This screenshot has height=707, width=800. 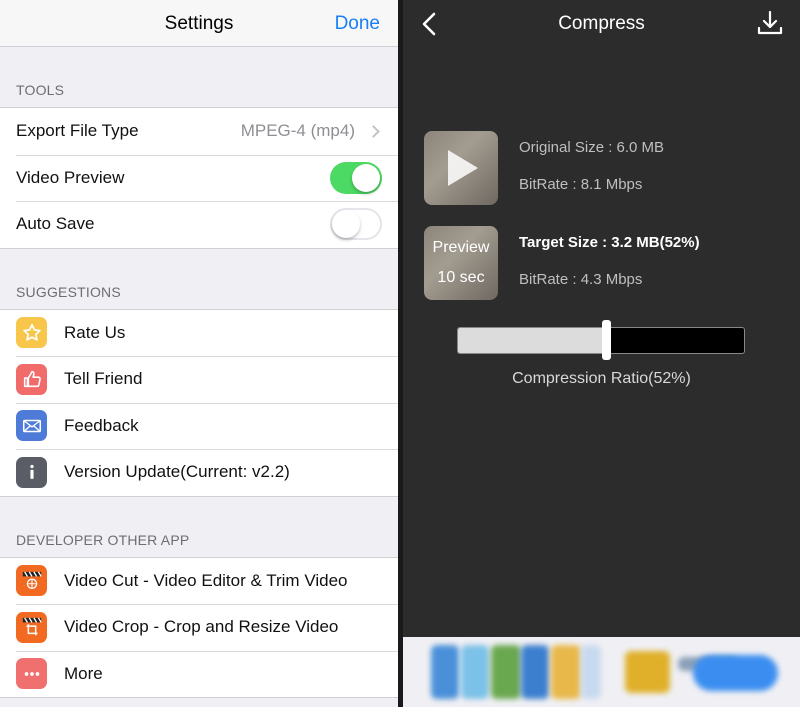 What do you see at coordinates (199, 674) in the screenshot?
I see `more-row: More` at bounding box center [199, 674].